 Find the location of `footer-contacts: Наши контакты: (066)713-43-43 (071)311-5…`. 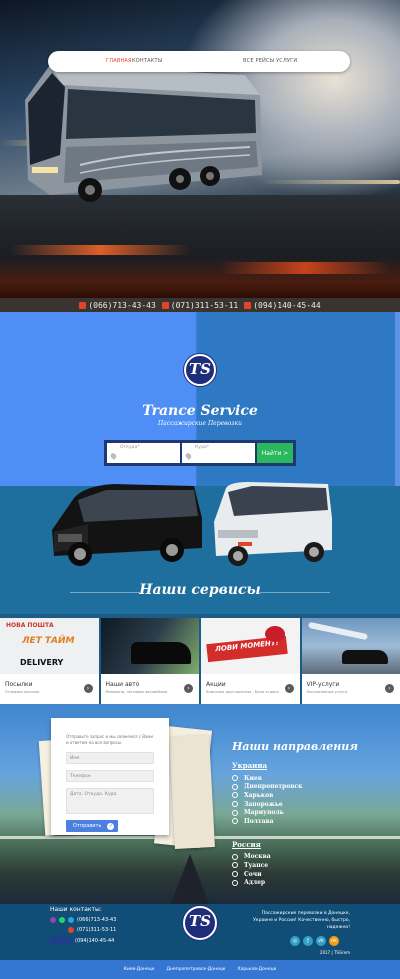

footer-contacts: Наши контакты: (066)713-43-43 (071)311-5… is located at coordinates (83, 925).